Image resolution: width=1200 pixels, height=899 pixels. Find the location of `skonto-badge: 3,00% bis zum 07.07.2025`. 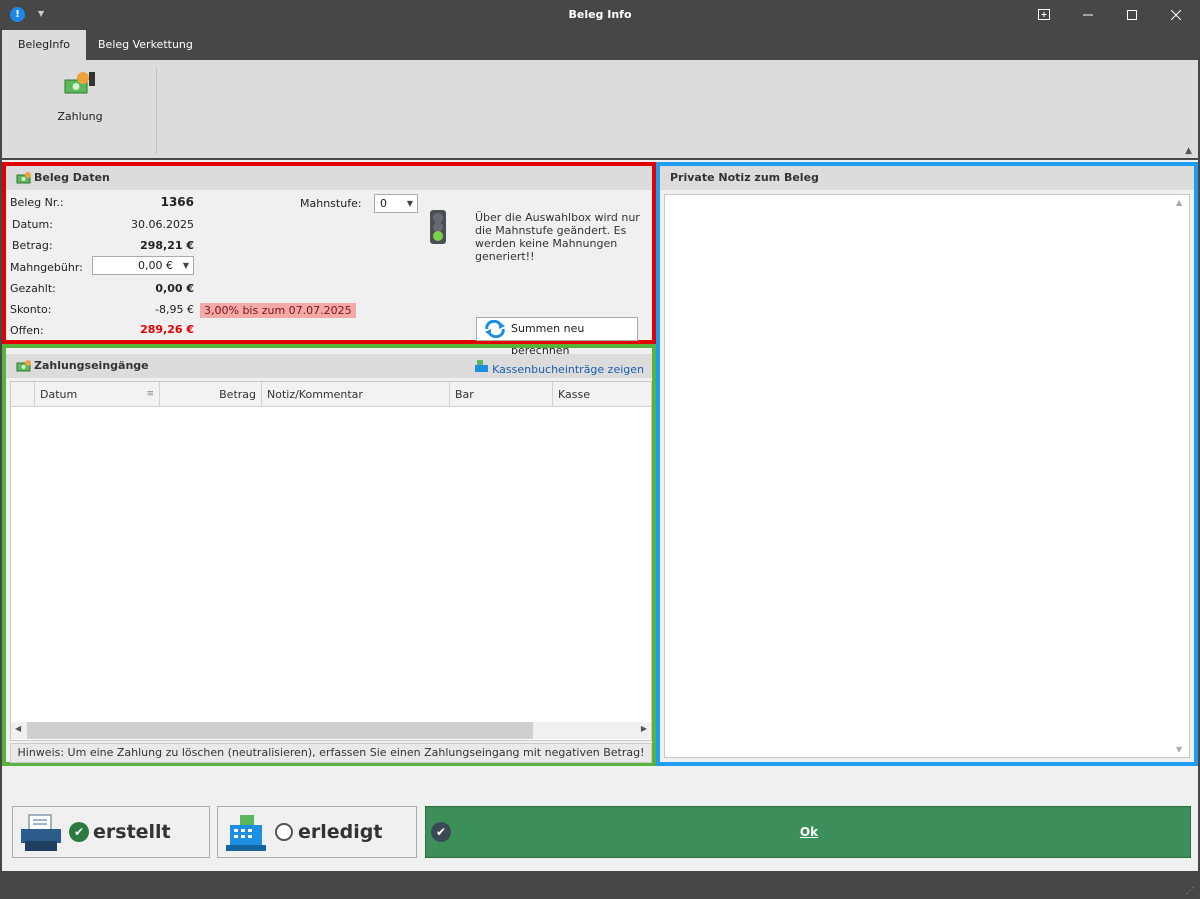

skonto-badge: 3,00% bis zum 07.07.2025 is located at coordinates (278, 310).